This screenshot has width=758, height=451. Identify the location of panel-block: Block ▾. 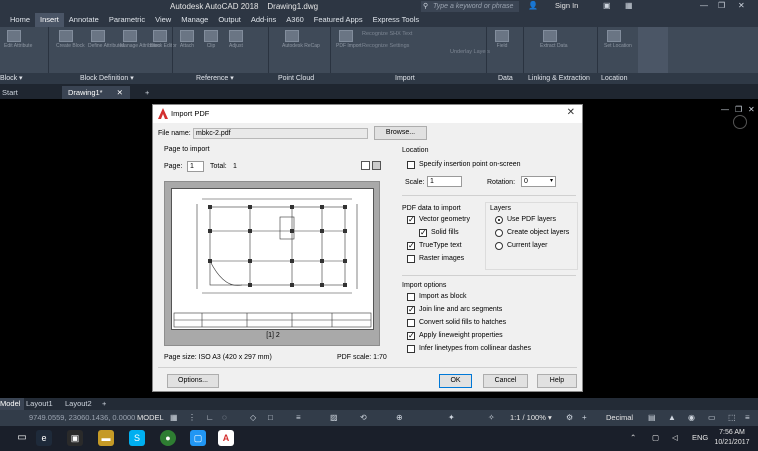
(11, 78).